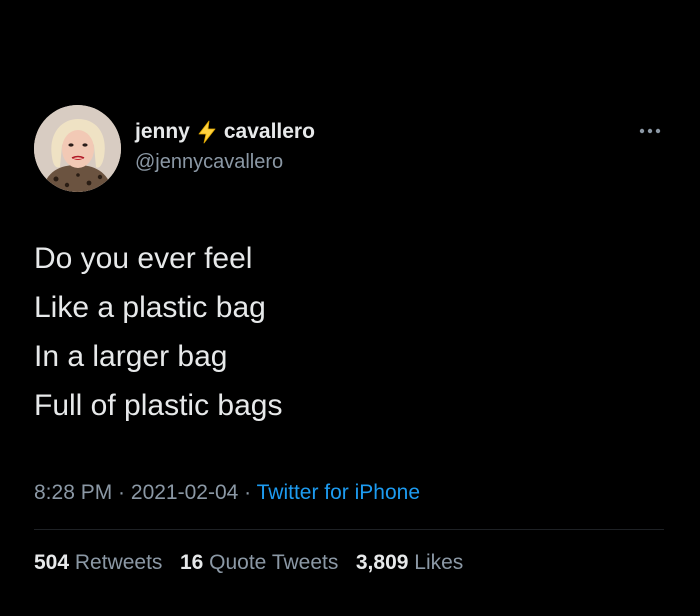 Image resolution: width=700 pixels, height=616 pixels. Describe the element at coordinates (184, 492) in the screenshot. I see `tweet-date: 2021-02-04` at that location.